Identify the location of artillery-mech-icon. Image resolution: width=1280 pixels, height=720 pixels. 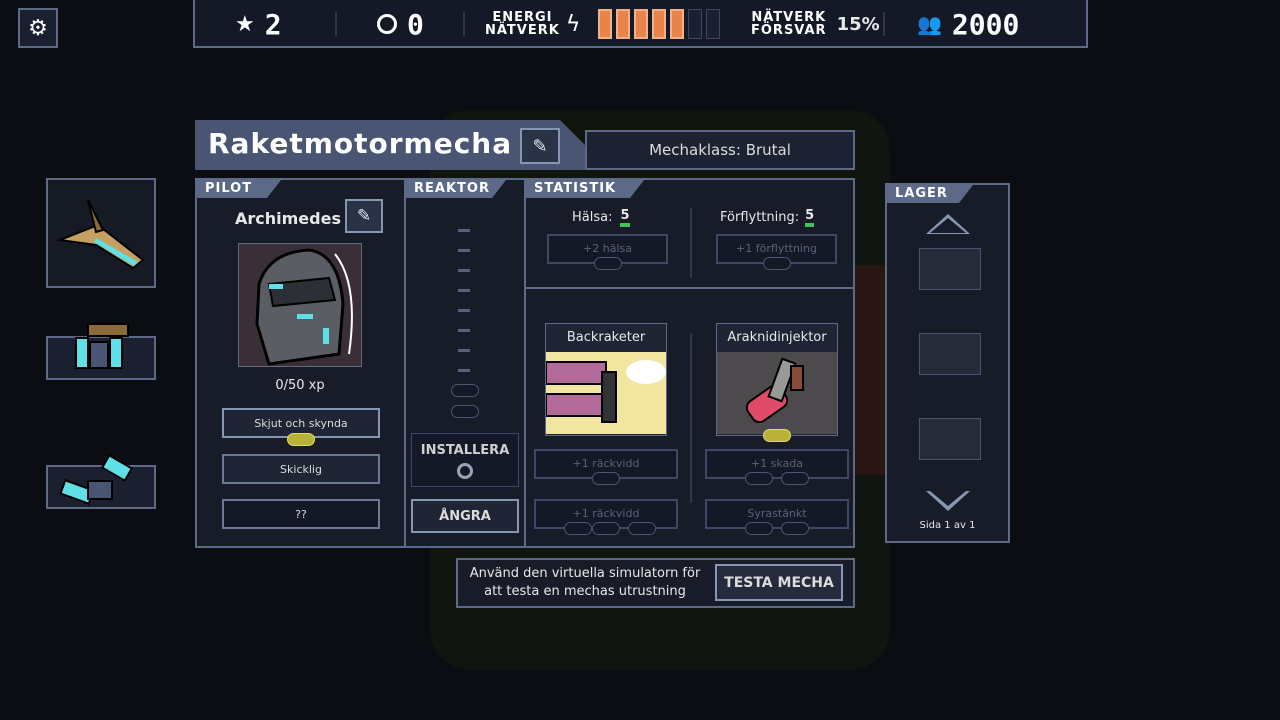
(102, 346).